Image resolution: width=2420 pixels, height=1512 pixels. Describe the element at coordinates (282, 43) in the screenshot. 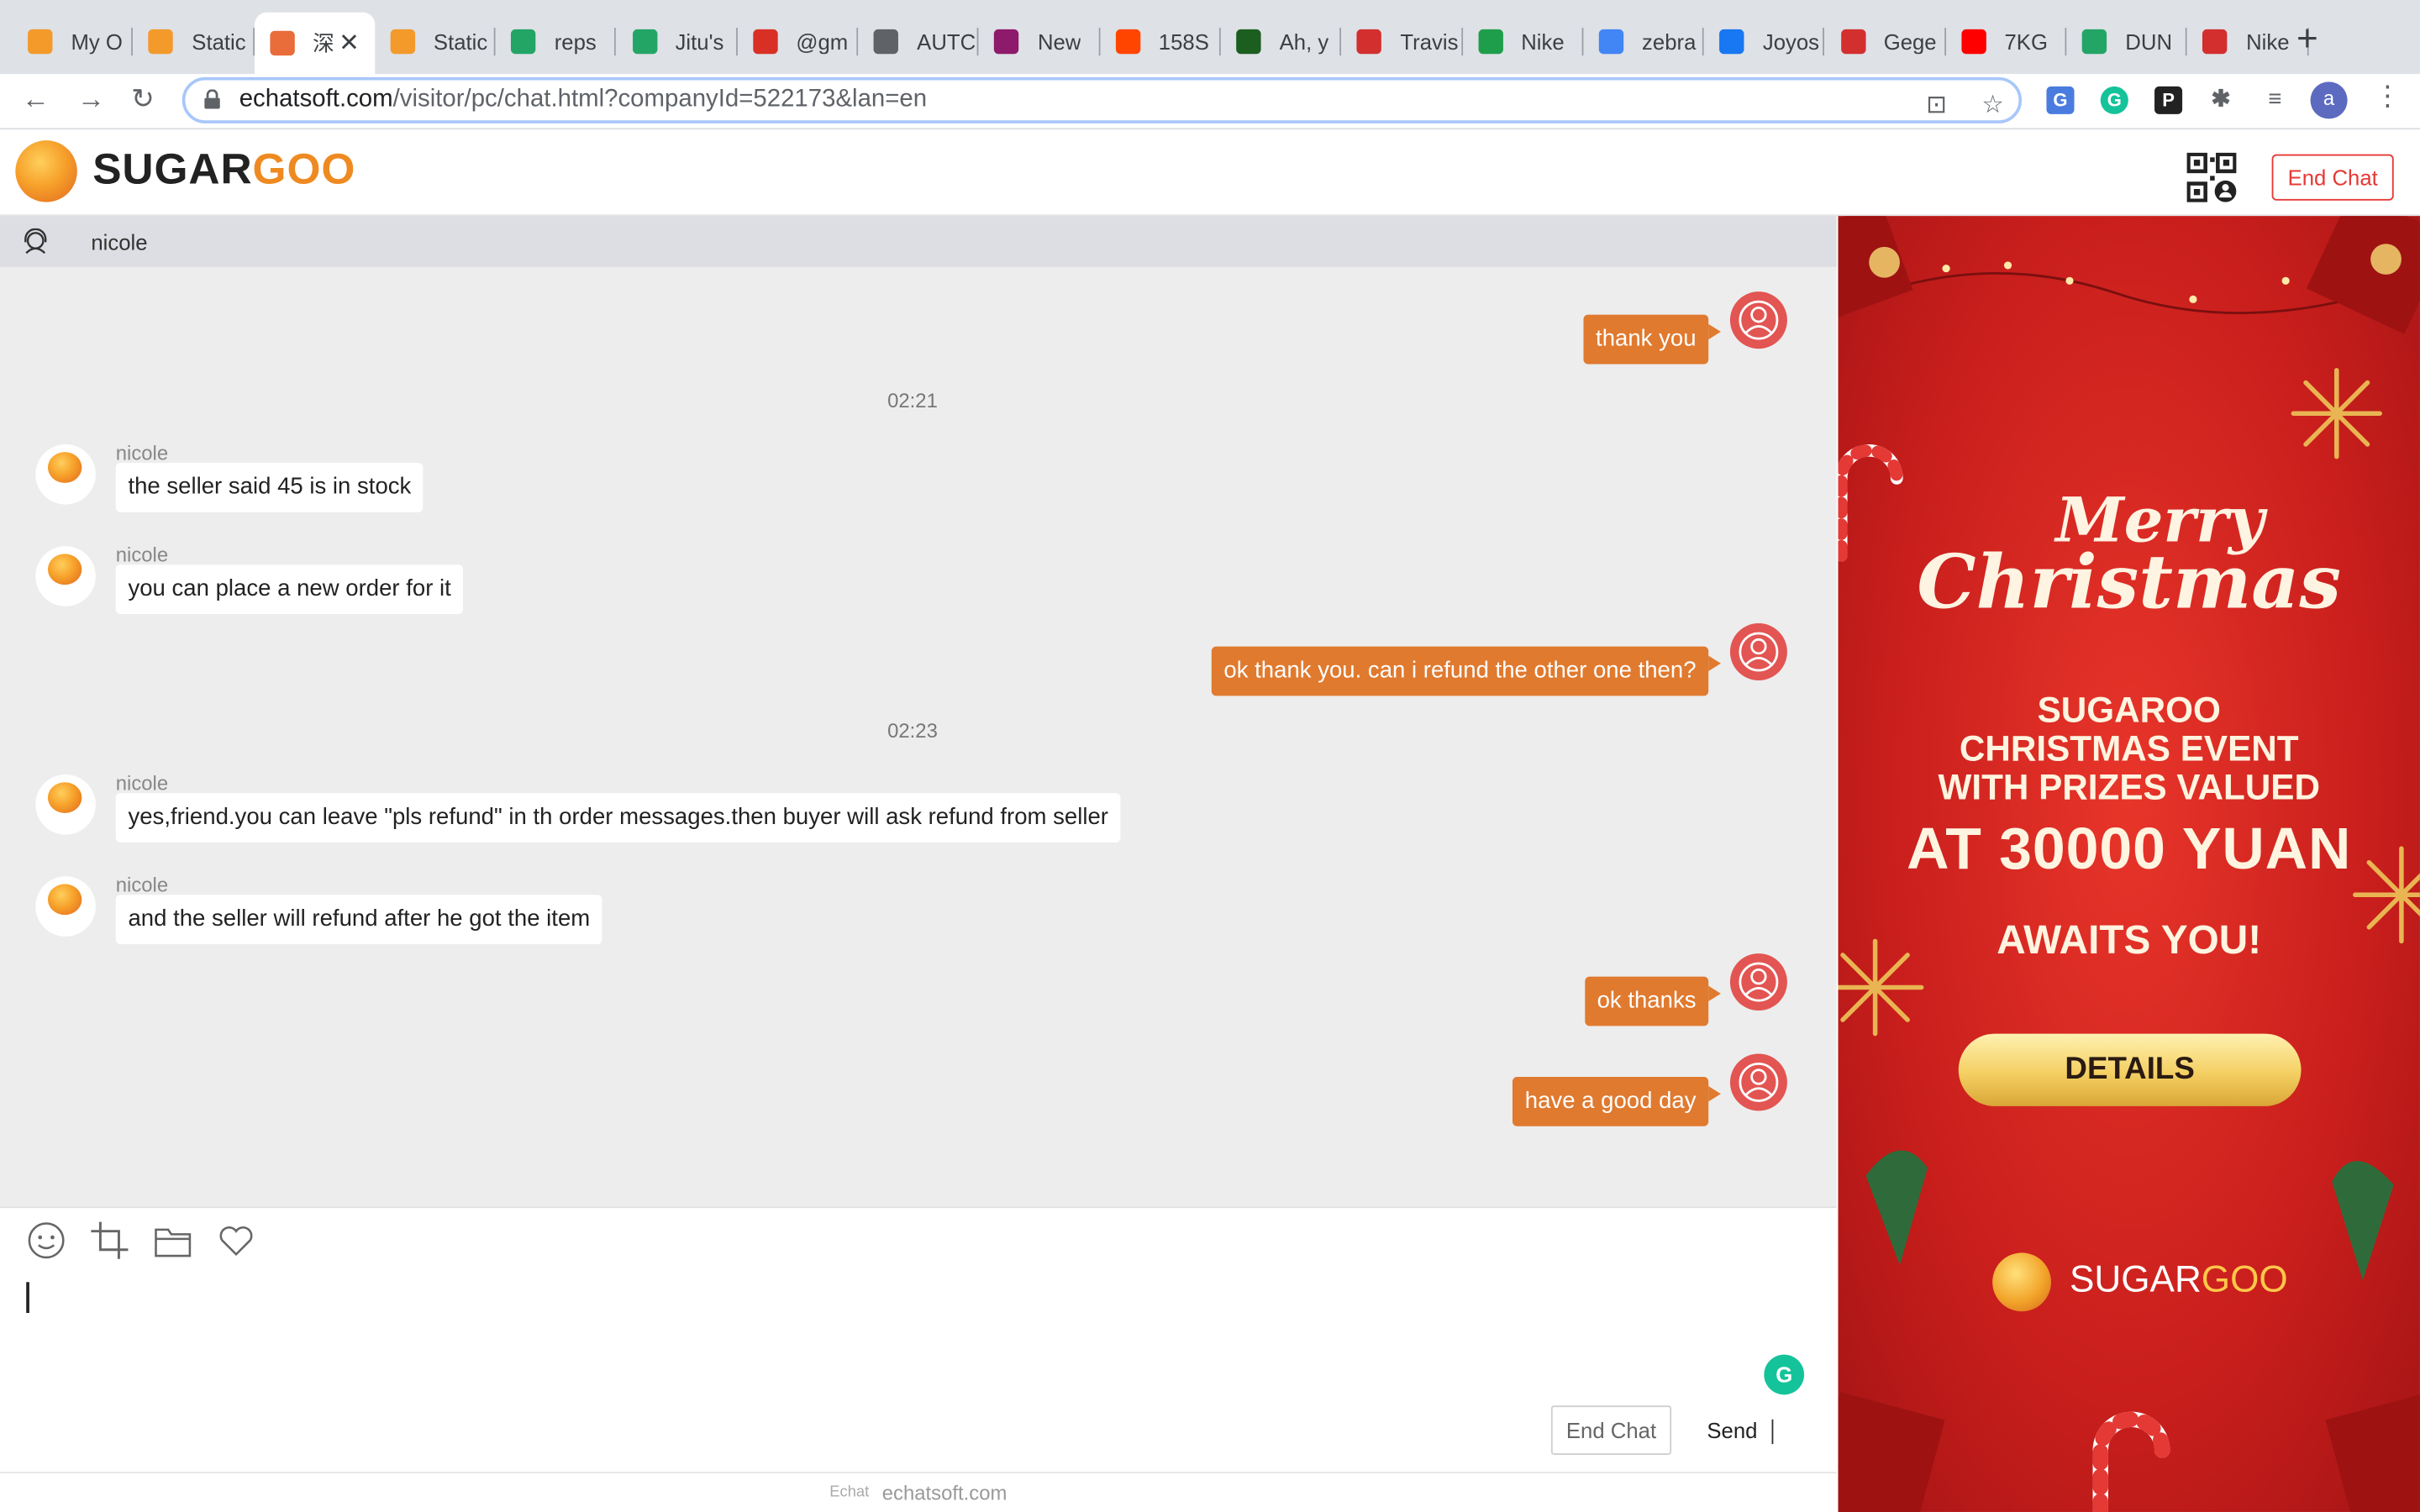

I see `echat-icon` at that location.